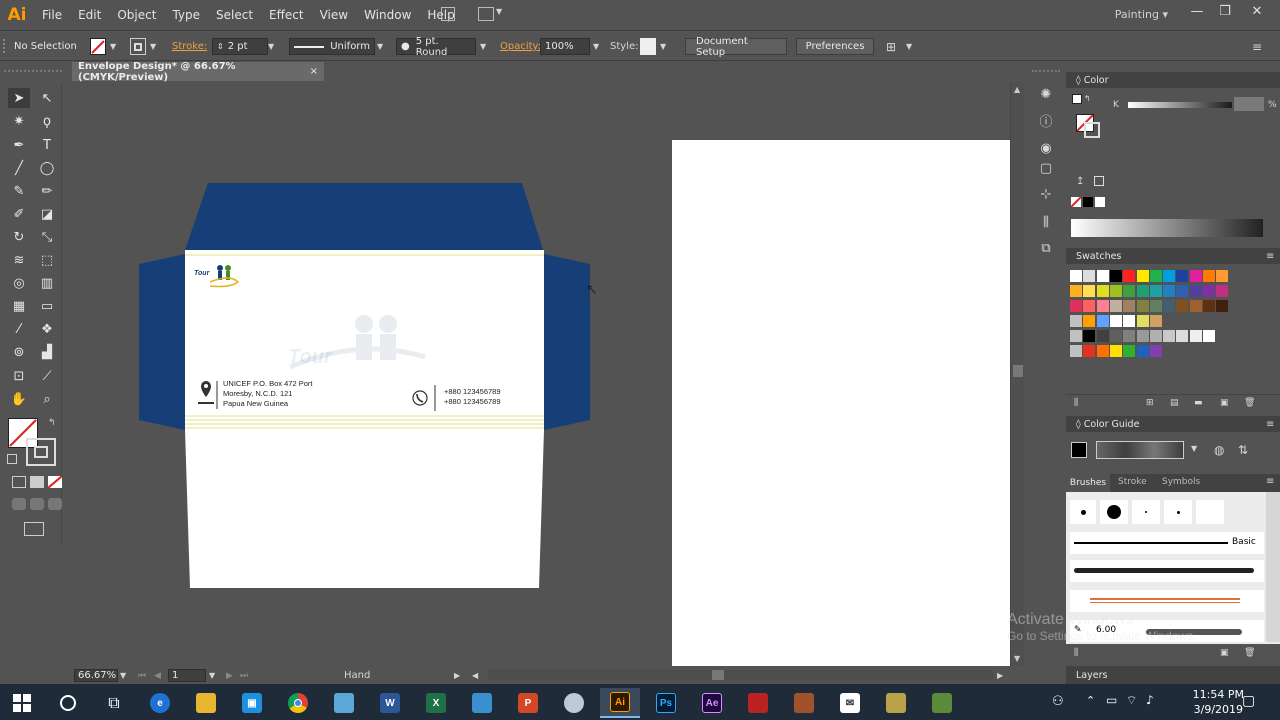 This screenshot has height=720, width=1280. I want to click on line-tool-icon: ╱, so click(19, 168).